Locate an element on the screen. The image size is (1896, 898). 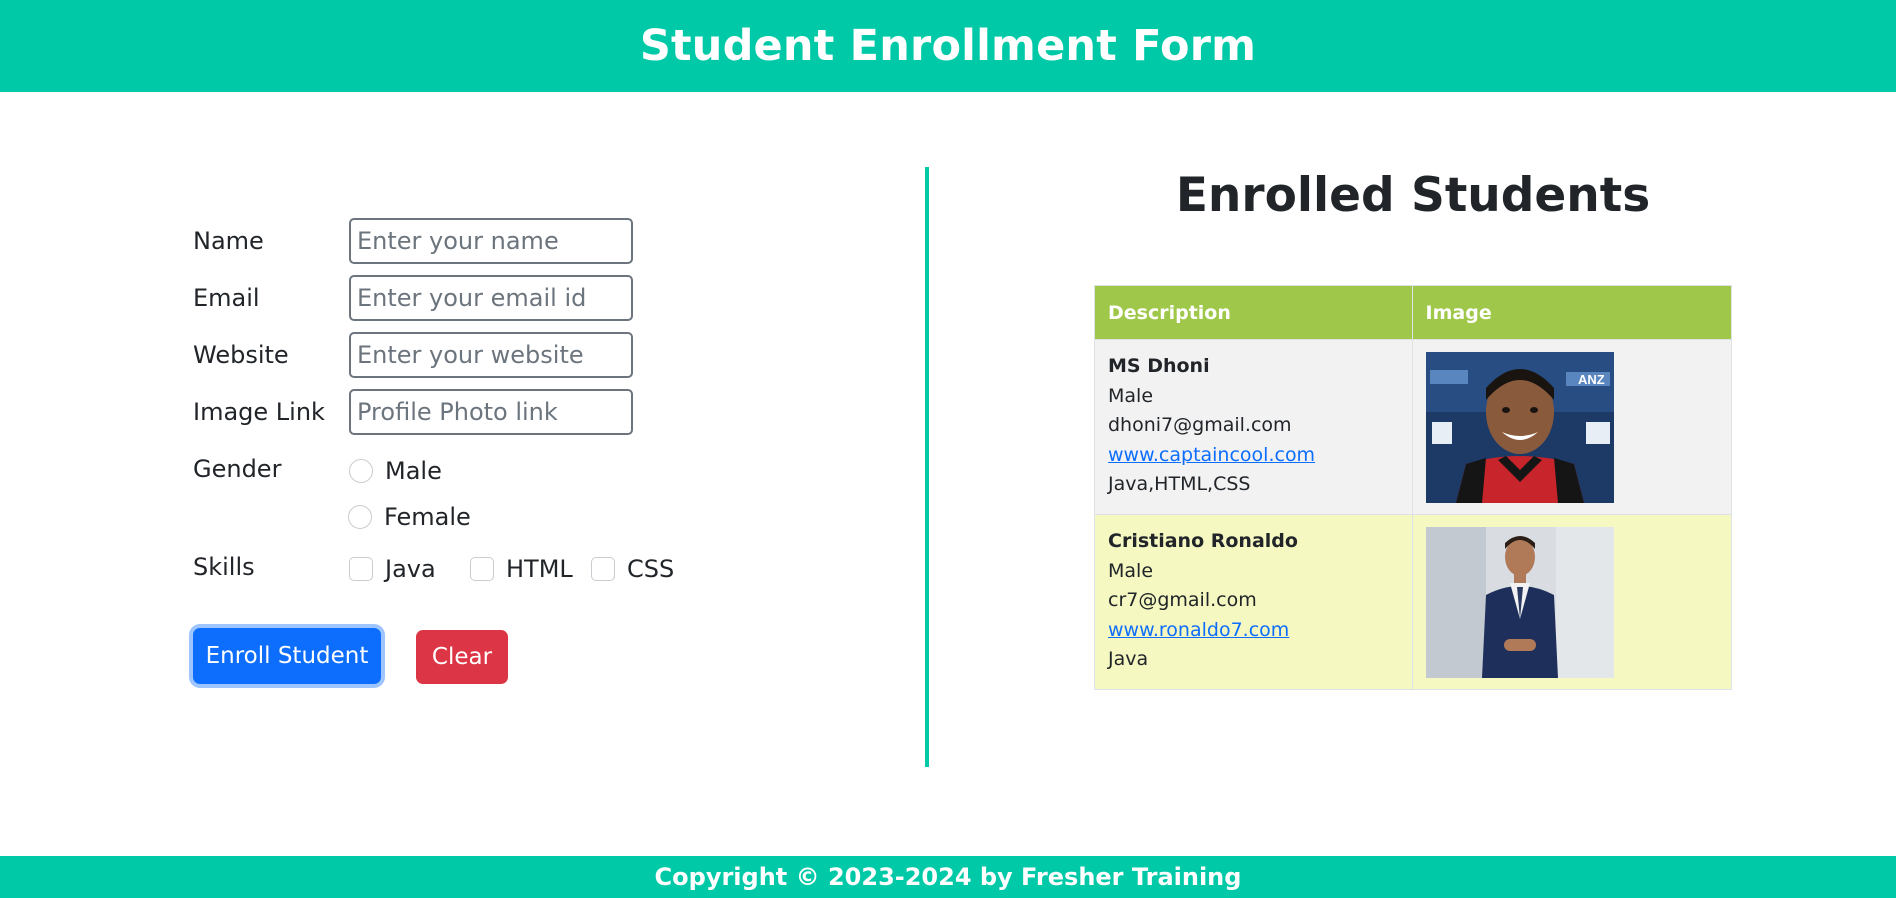
email-label: Email is located at coordinates (226, 298).